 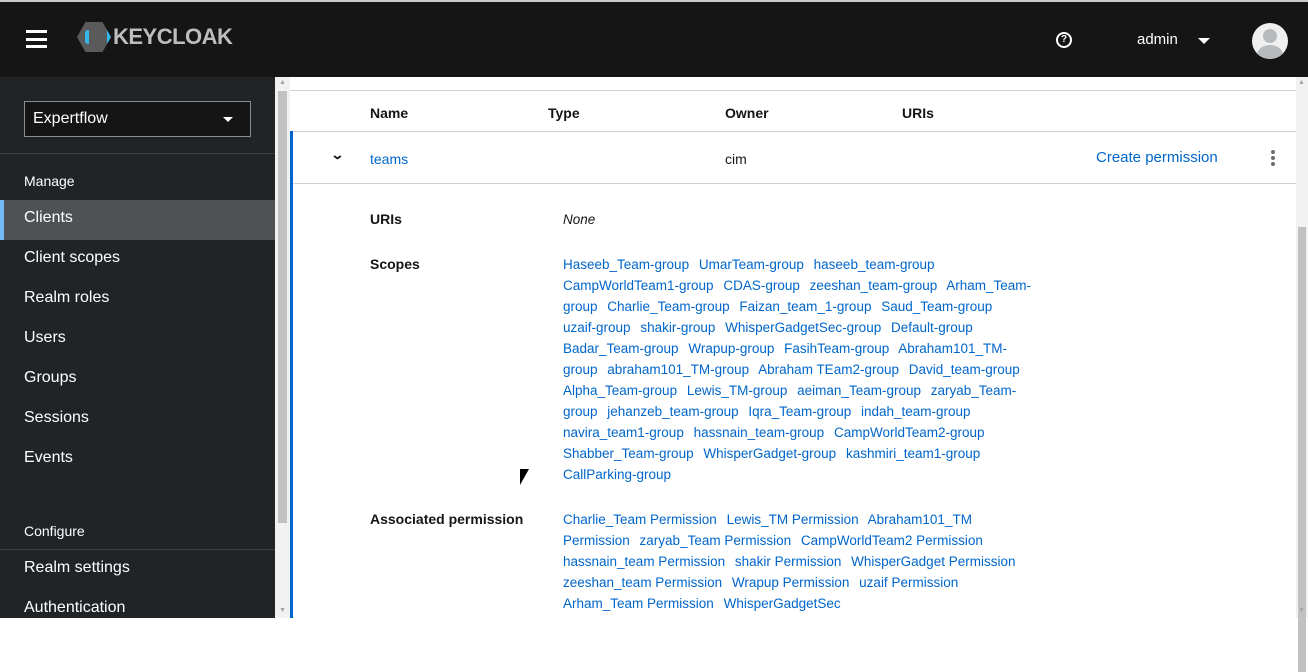 What do you see at coordinates (137, 220) in the screenshot?
I see `sidebar-item-clients: Clients` at bounding box center [137, 220].